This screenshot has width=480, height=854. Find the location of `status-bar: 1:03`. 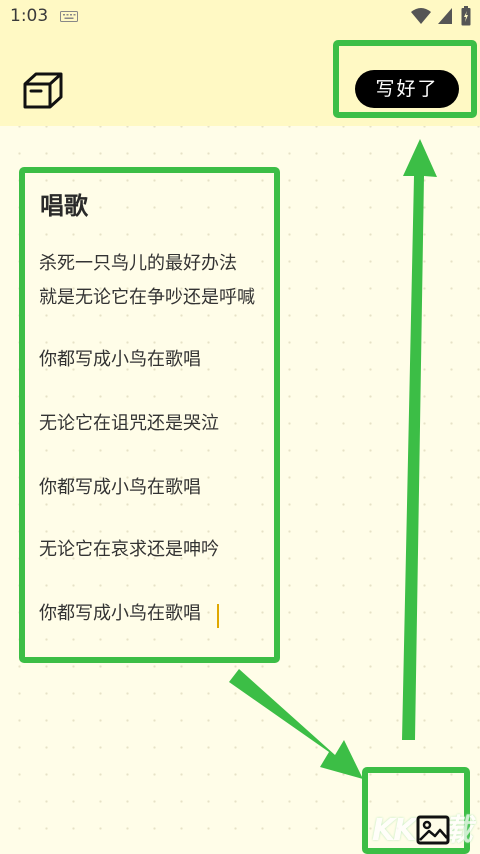

status-bar: 1:03 is located at coordinates (240, 16).